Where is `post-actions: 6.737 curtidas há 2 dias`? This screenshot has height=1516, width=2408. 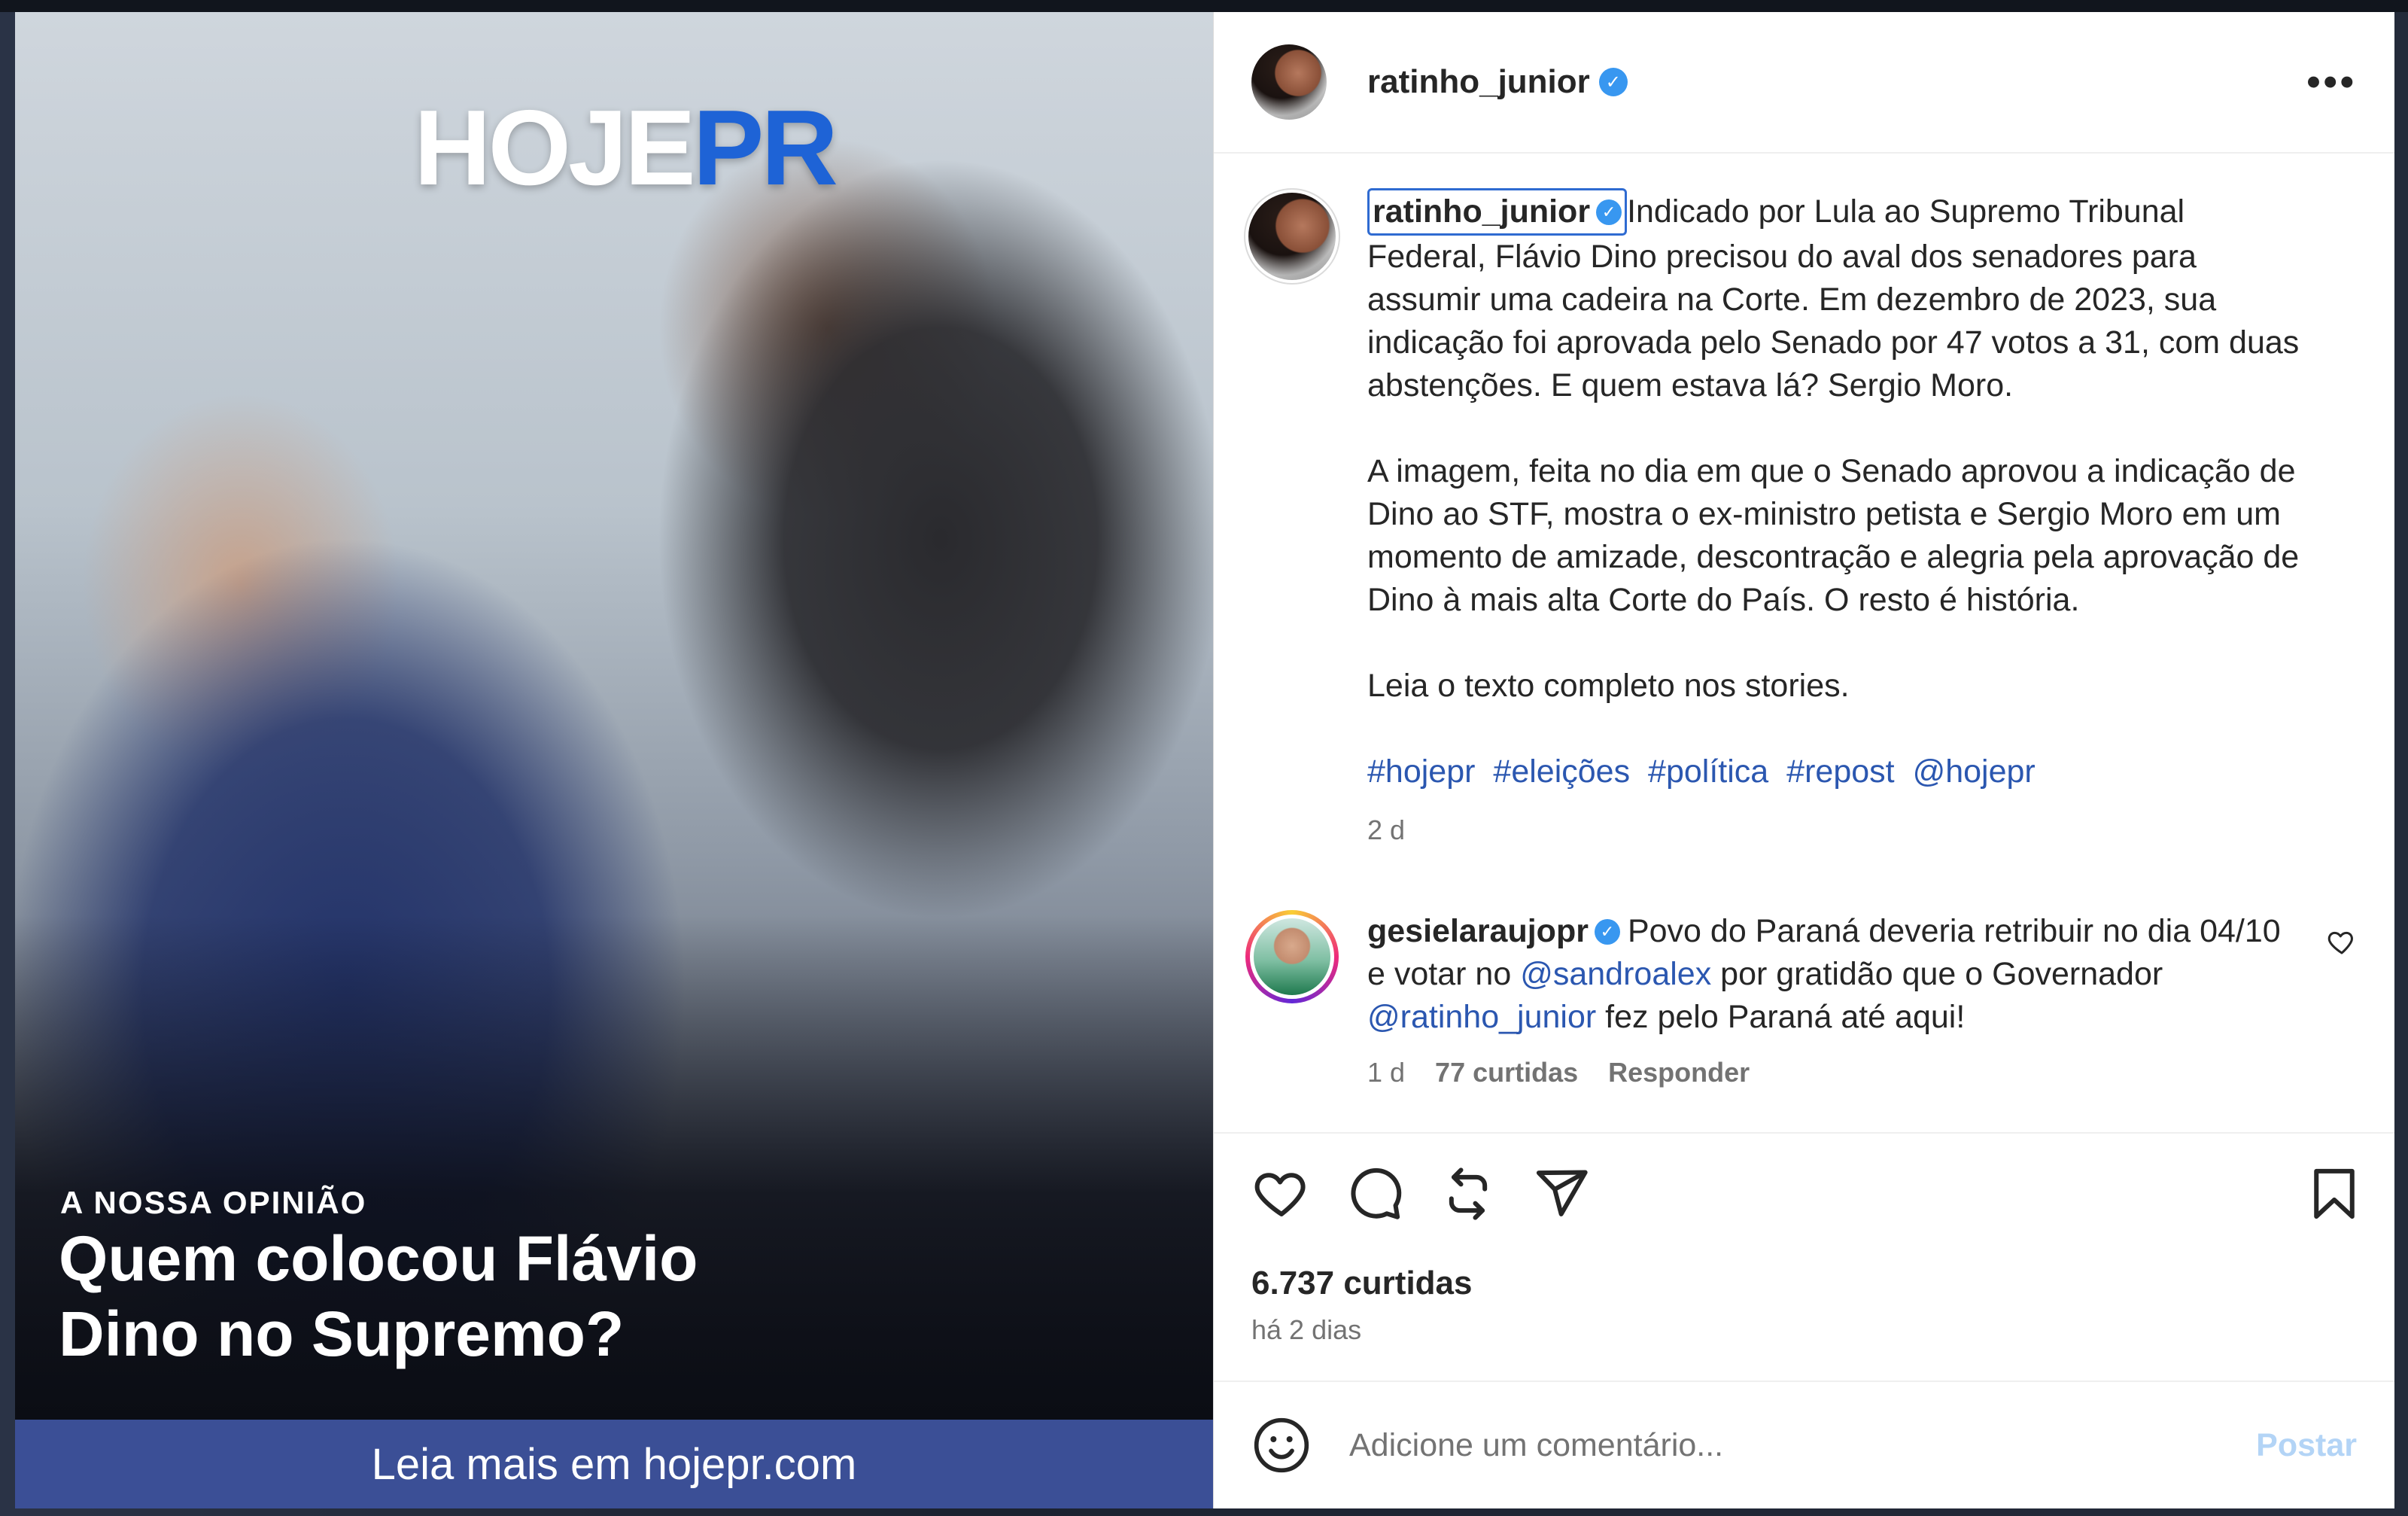 post-actions: 6.737 curtidas há 2 dias is located at coordinates (1804, 1256).